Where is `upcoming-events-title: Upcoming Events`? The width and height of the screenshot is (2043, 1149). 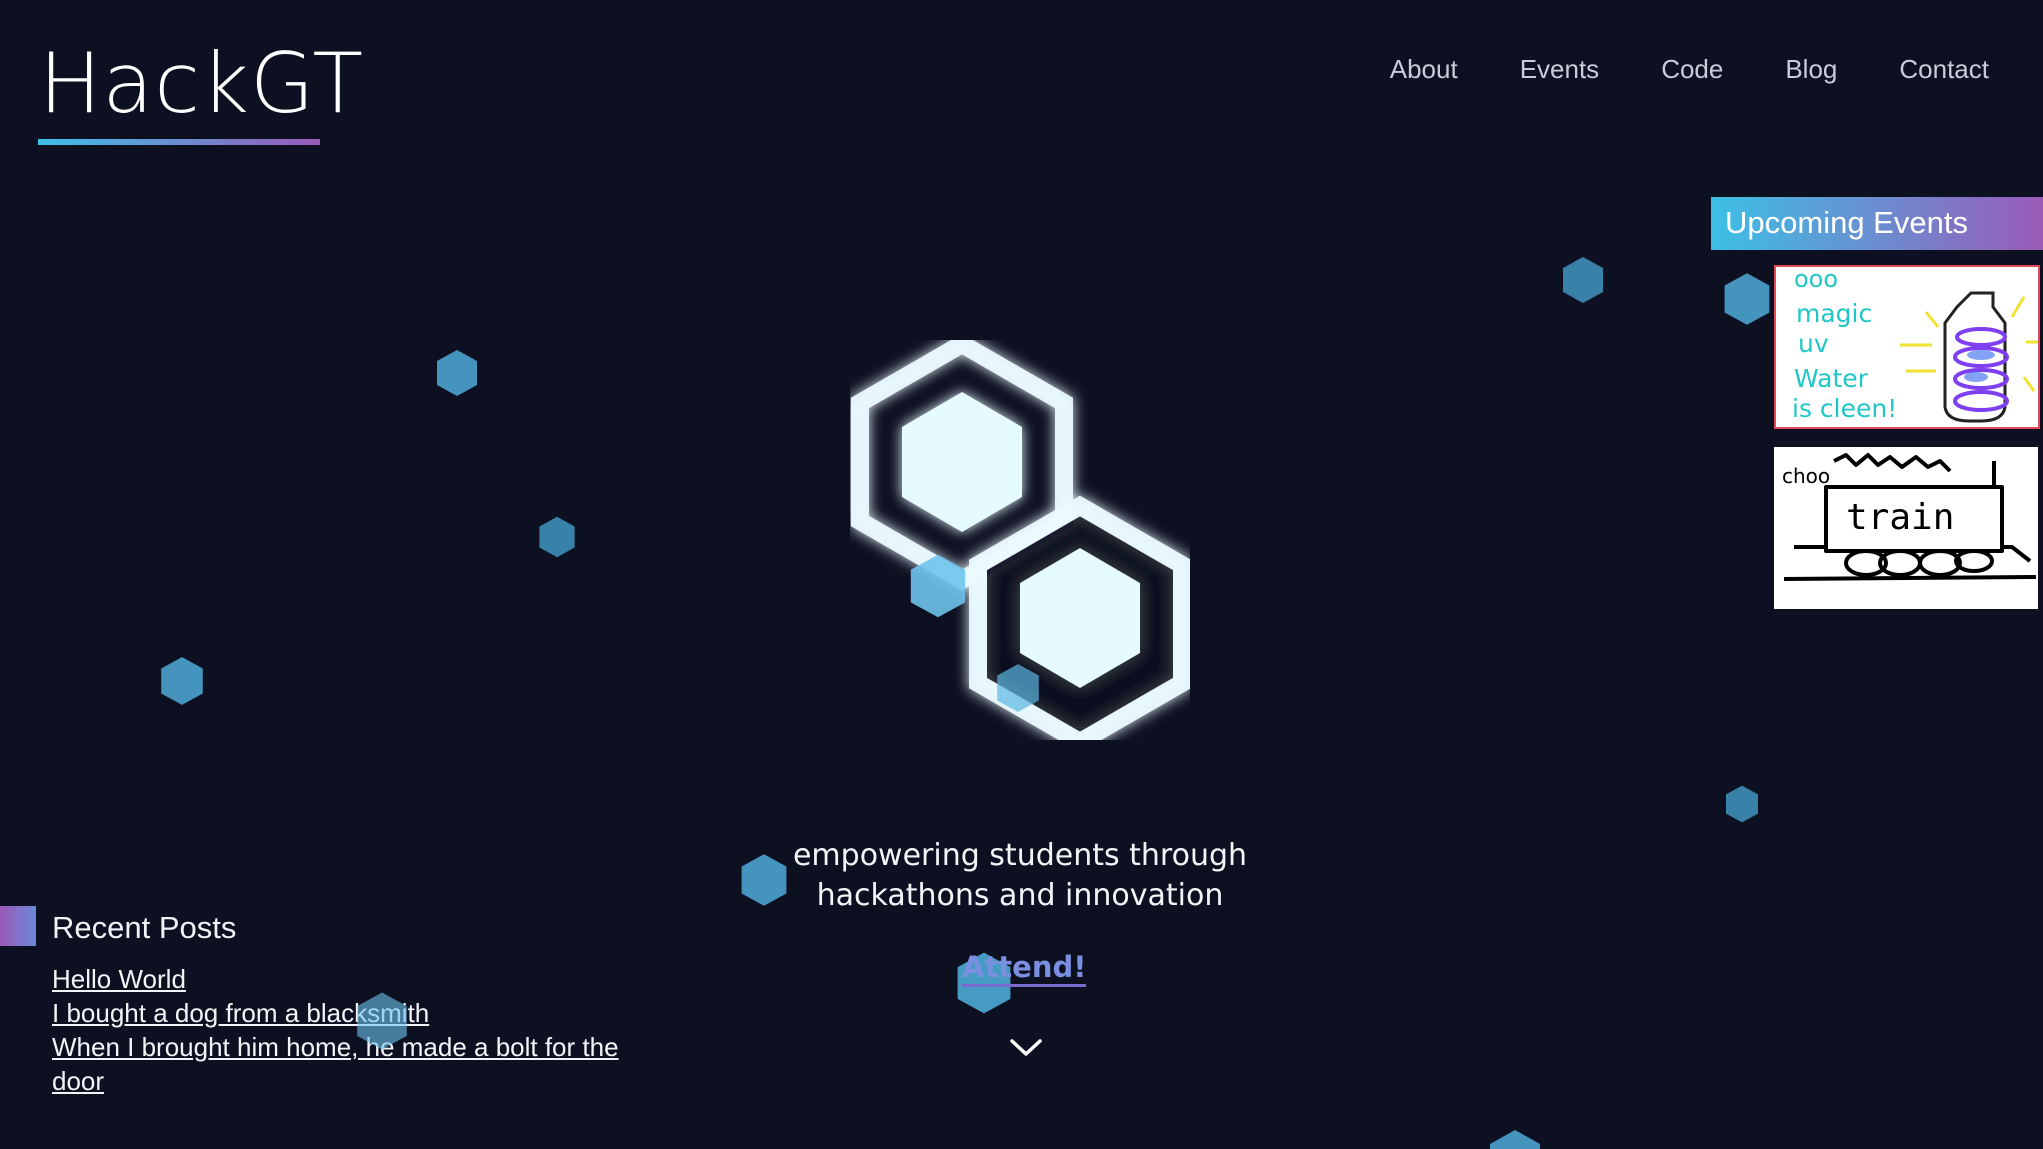
upcoming-events-title: Upcoming Events is located at coordinates (1846, 222).